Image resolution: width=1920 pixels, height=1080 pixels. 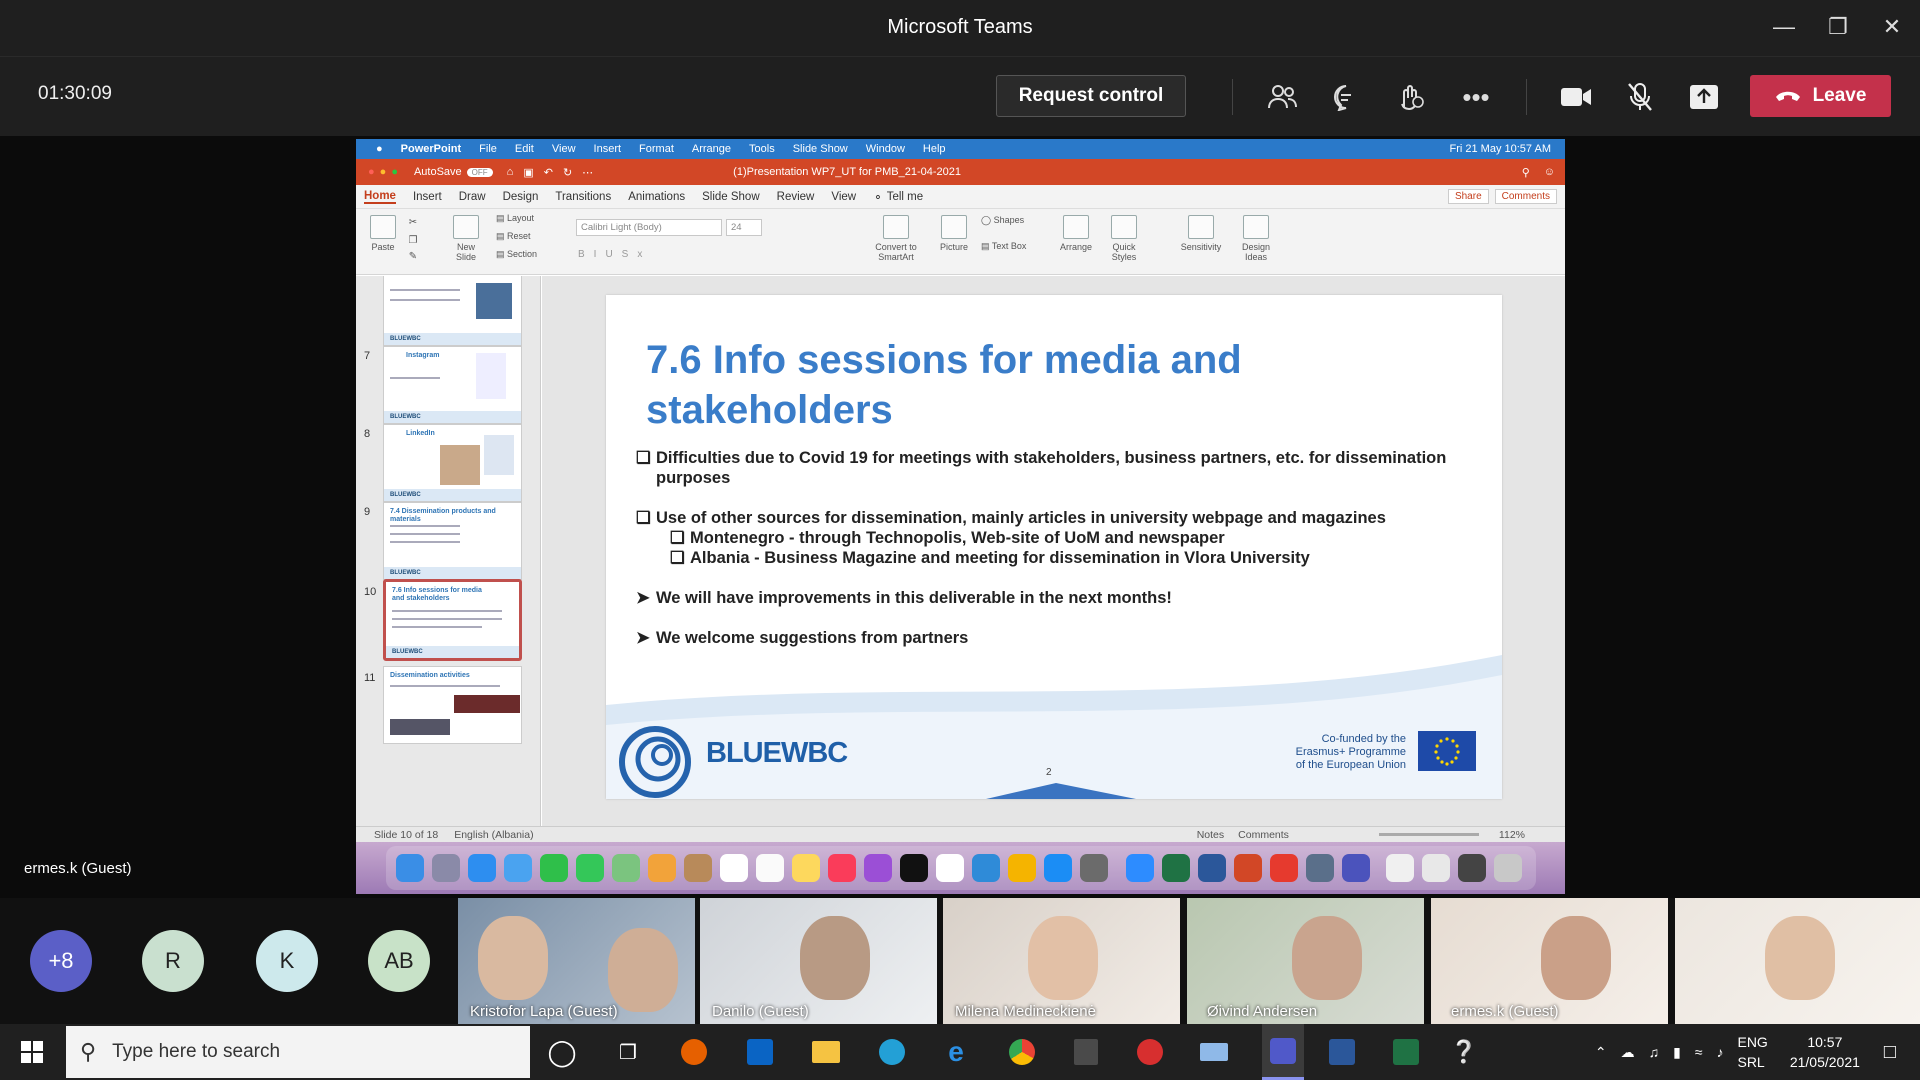 What do you see at coordinates (1428, 834) in the screenshot?
I see `zoom-slider` at bounding box center [1428, 834].